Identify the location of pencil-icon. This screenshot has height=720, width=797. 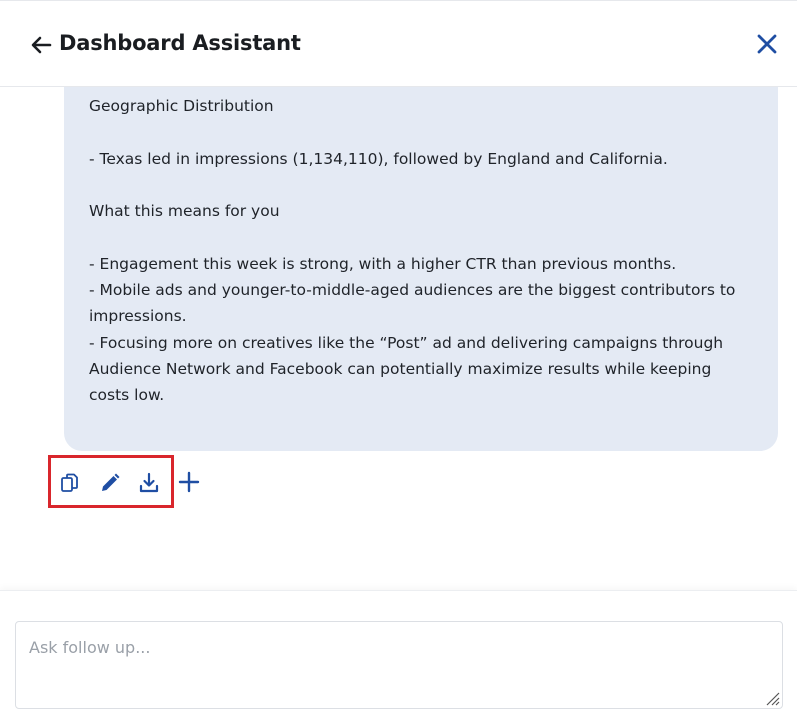
(111, 482).